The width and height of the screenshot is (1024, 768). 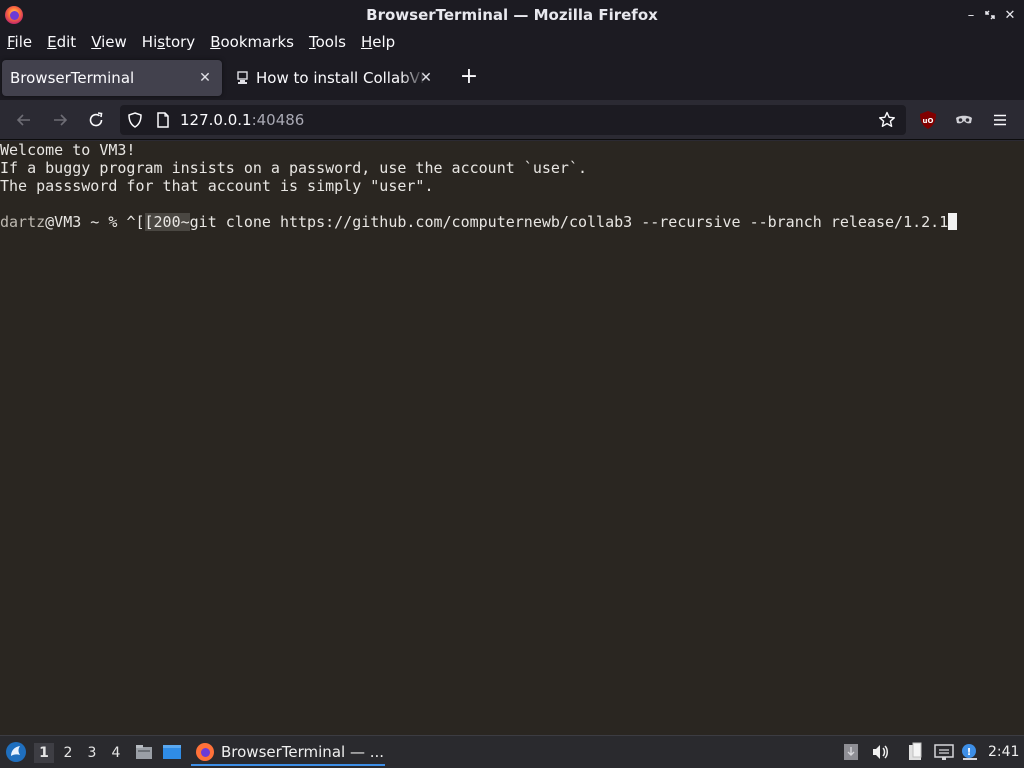 What do you see at coordinates (953, 221) in the screenshot?
I see `terminal-cursor` at bounding box center [953, 221].